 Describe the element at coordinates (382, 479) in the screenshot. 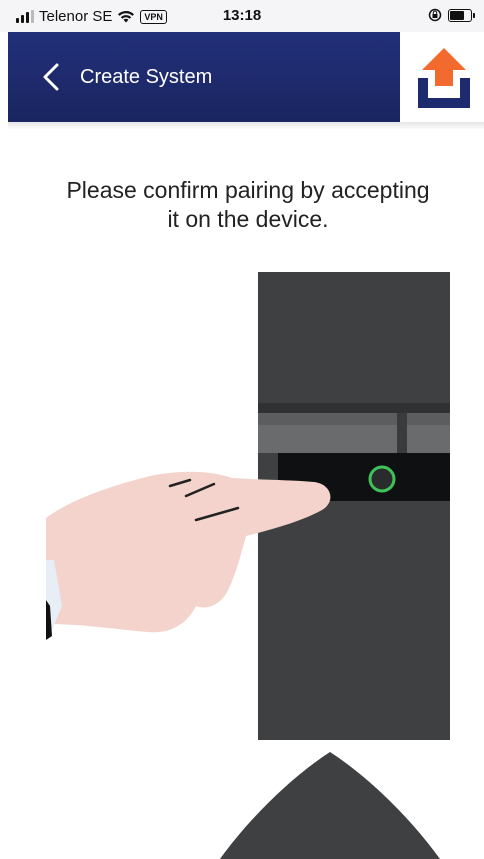

I see `device-pairing-button` at that location.